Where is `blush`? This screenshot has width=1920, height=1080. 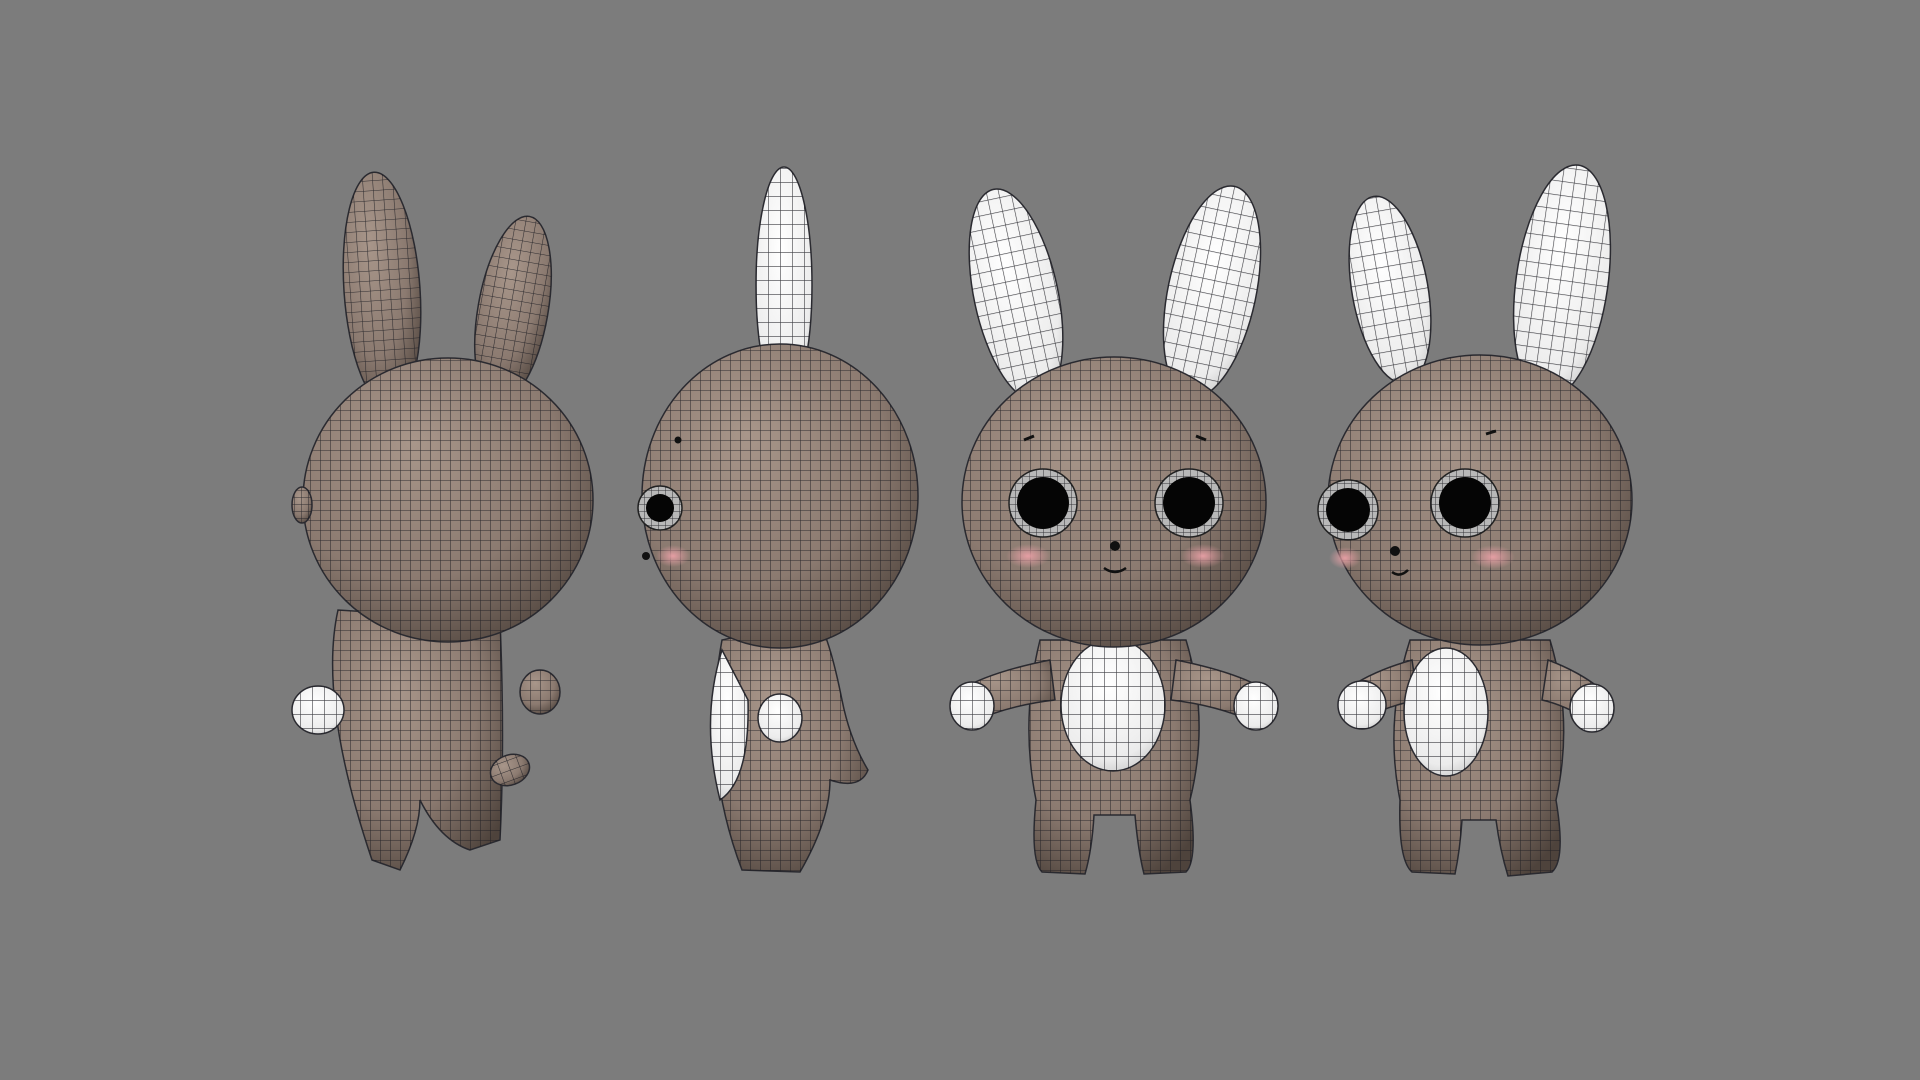
blush is located at coordinates (673, 556).